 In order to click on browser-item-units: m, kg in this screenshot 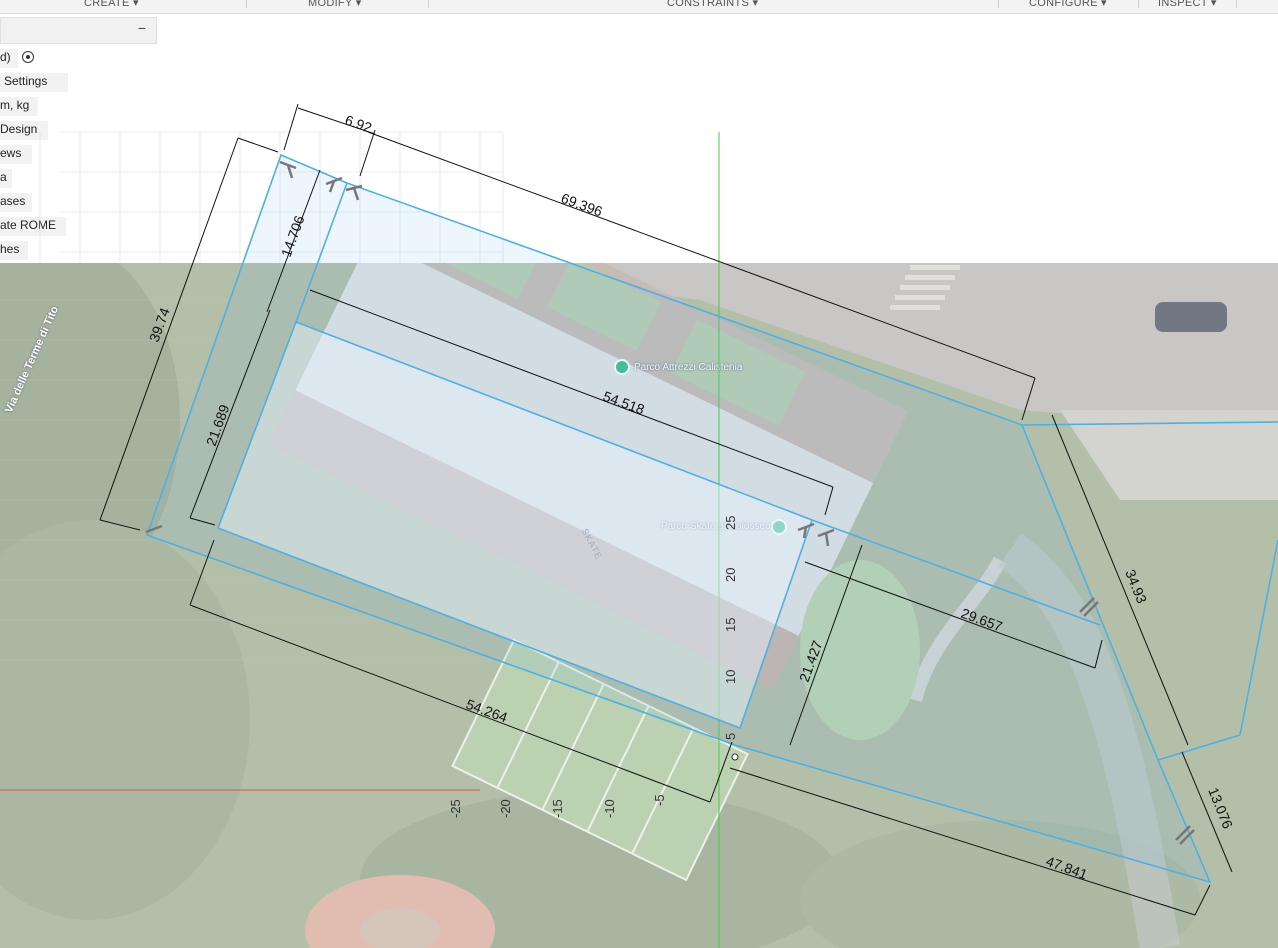, I will do `click(19, 106)`.